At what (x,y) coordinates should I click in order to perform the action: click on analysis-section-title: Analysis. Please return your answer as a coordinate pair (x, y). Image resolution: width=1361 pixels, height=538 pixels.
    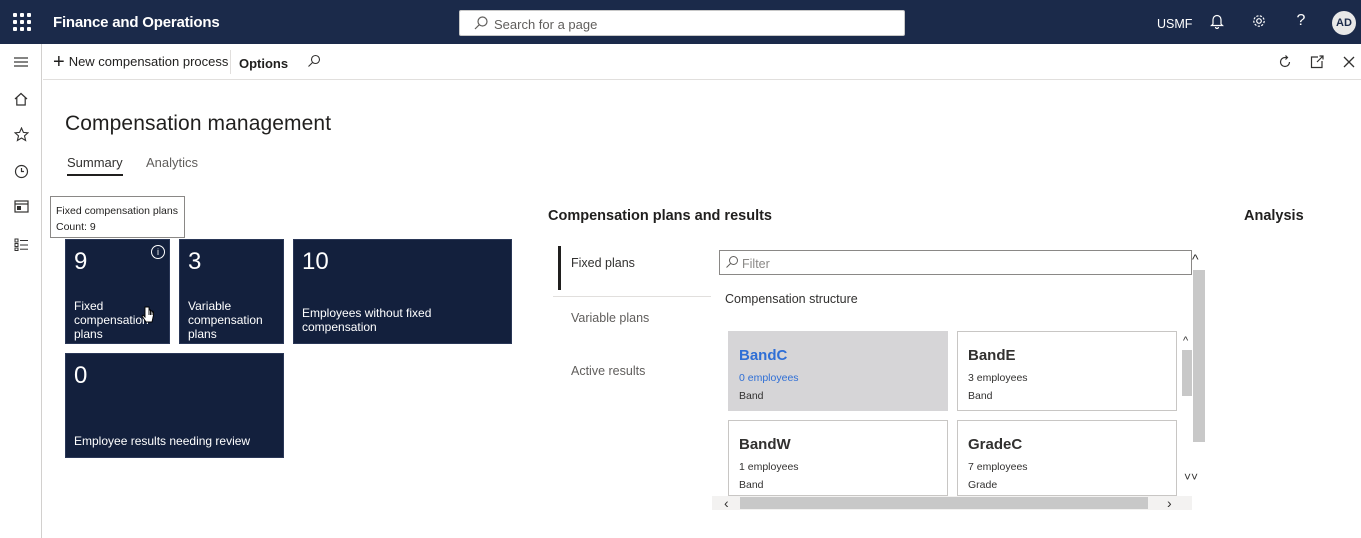
    Looking at the image, I should click on (1274, 216).